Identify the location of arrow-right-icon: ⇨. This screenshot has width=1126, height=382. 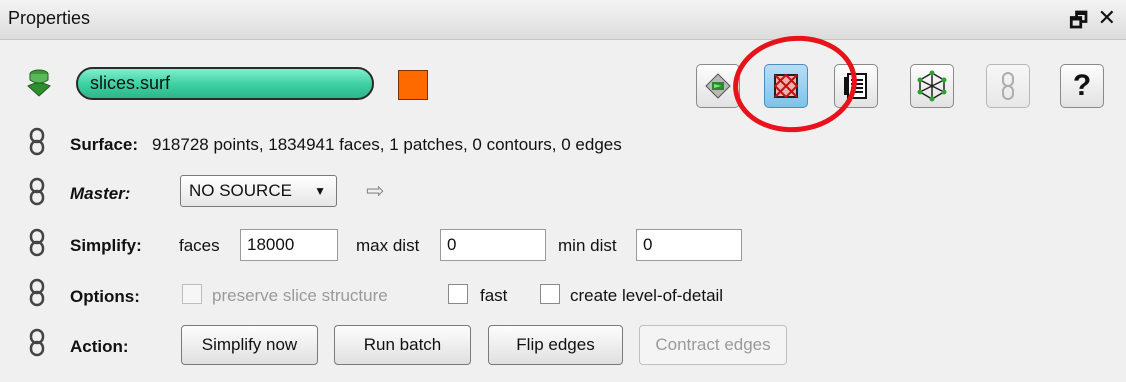
(375, 191).